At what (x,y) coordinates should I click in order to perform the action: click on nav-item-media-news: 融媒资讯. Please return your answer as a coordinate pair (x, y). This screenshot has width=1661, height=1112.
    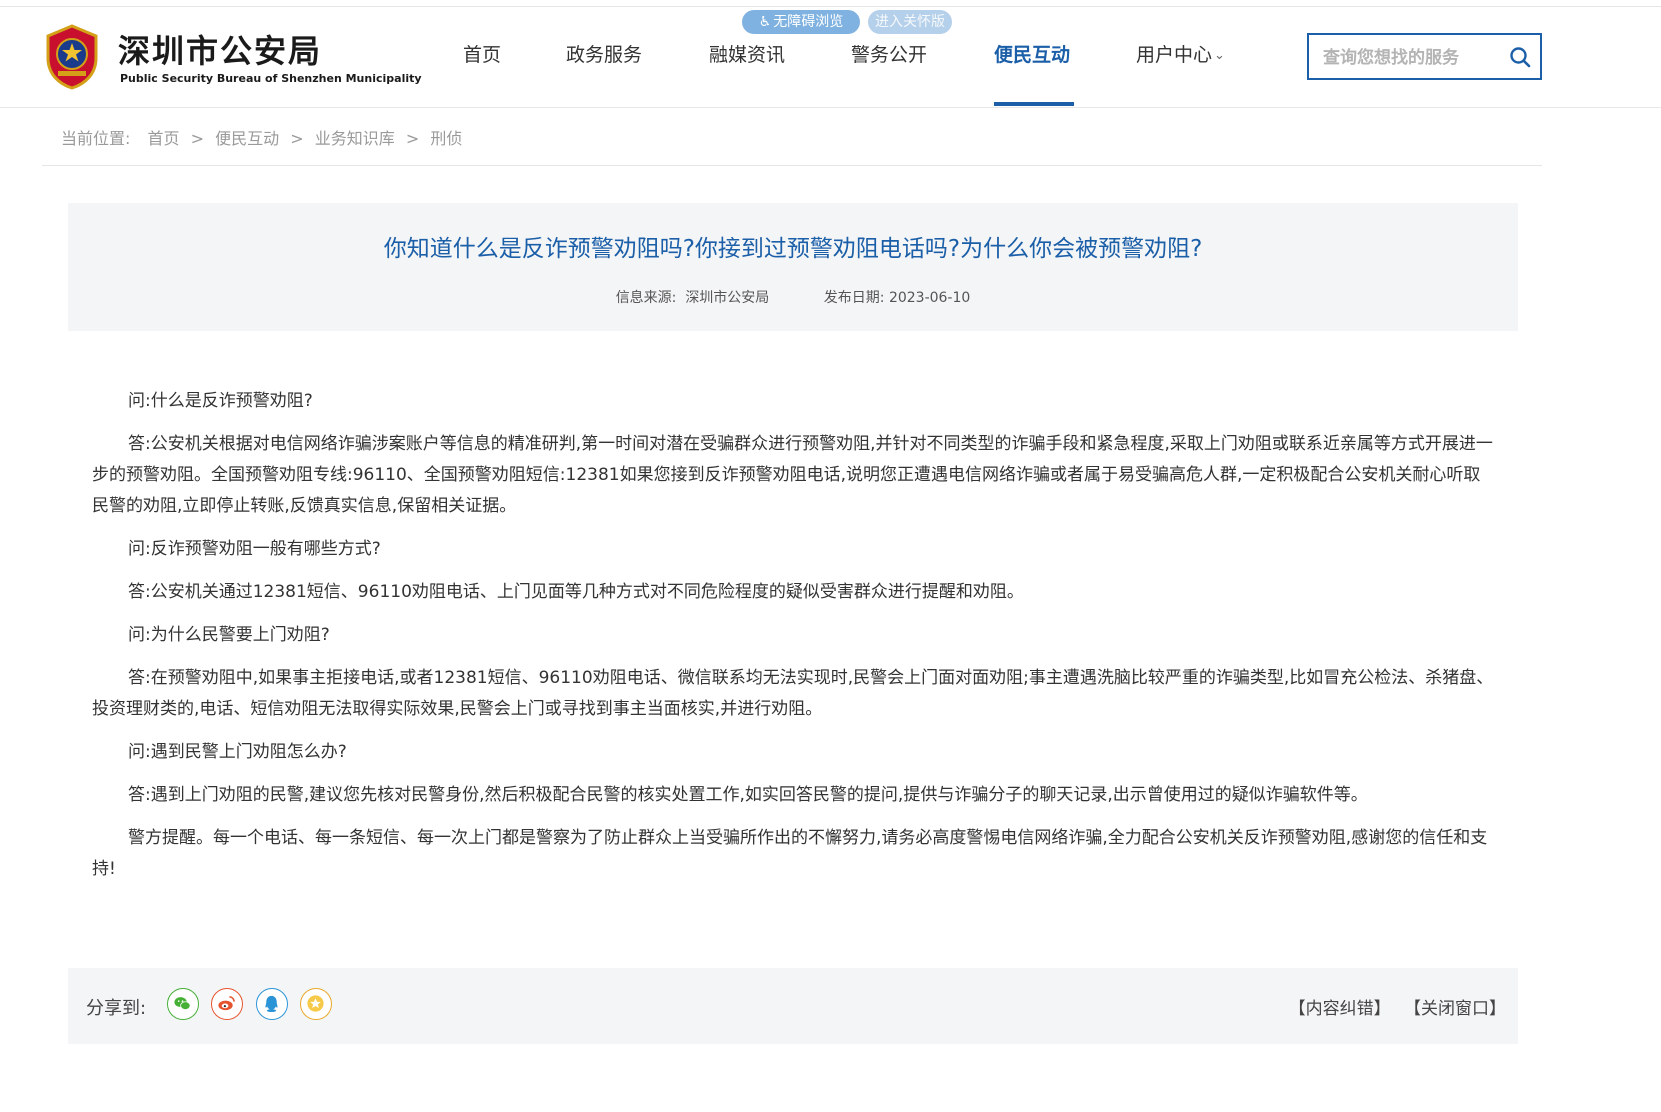
    Looking at the image, I should click on (747, 55).